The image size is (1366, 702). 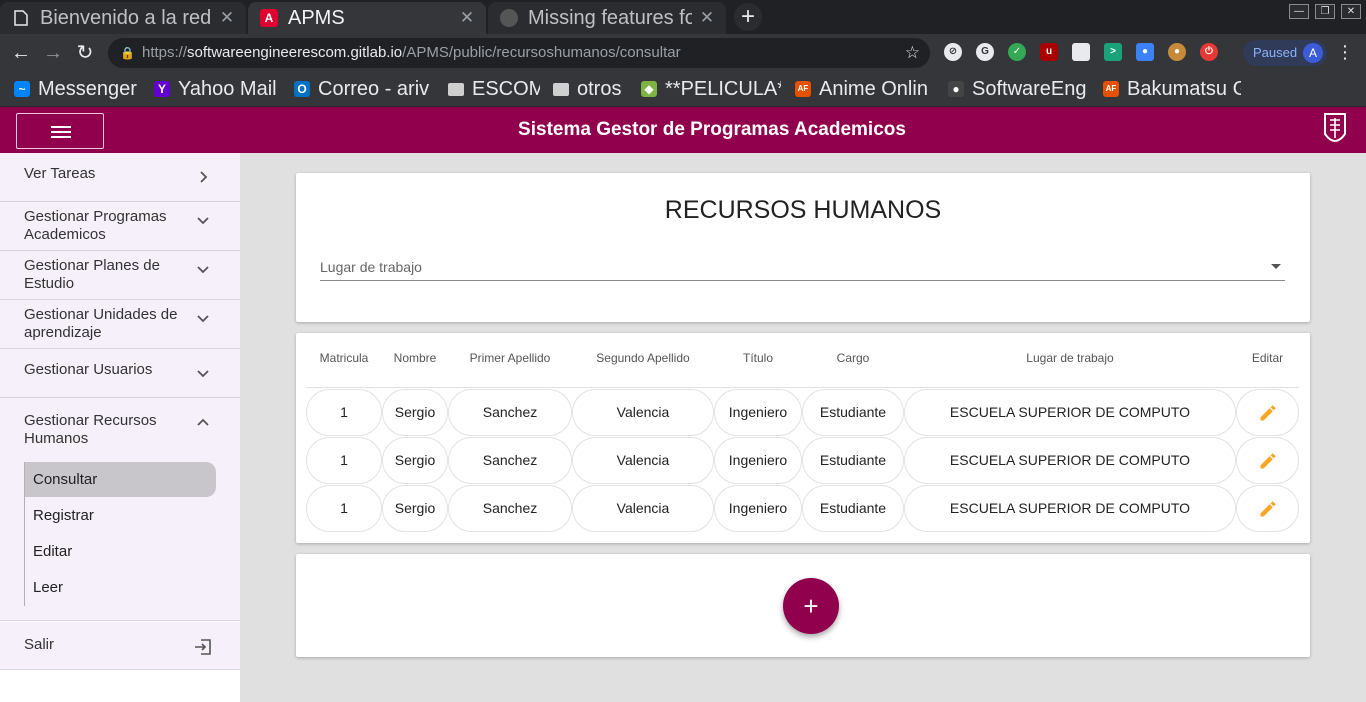 I want to click on add-recurso-button: +, so click(x=811, y=606).